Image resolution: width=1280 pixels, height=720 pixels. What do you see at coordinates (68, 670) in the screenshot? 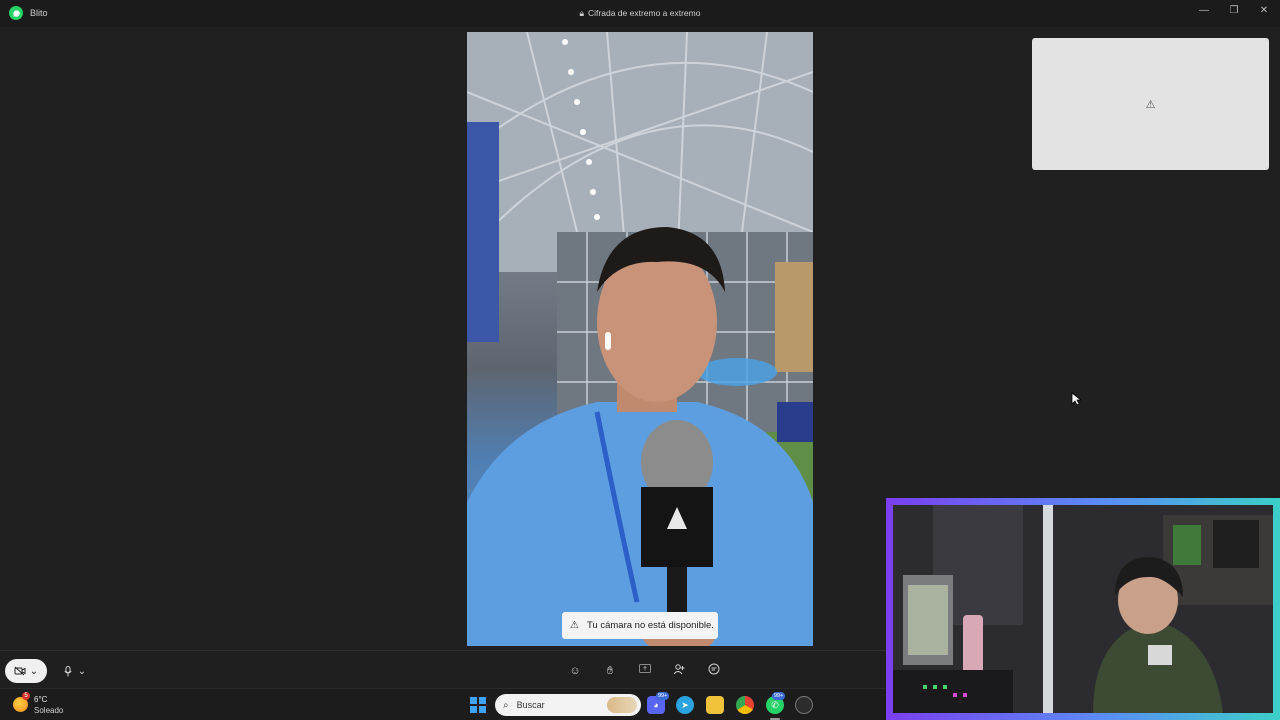
I see `microphone-icon` at bounding box center [68, 670].